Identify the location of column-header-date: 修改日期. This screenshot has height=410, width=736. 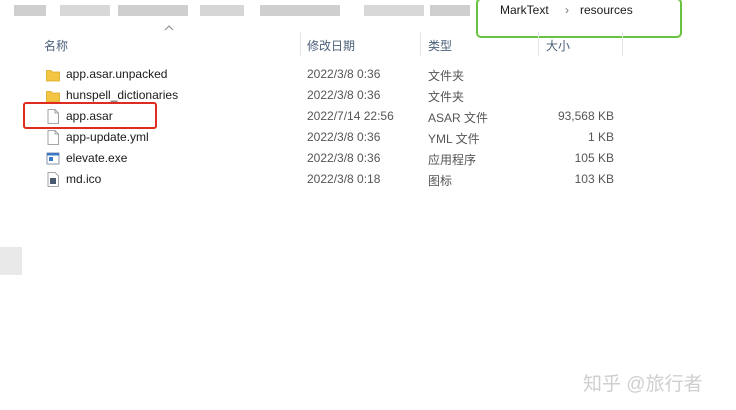
(331, 45).